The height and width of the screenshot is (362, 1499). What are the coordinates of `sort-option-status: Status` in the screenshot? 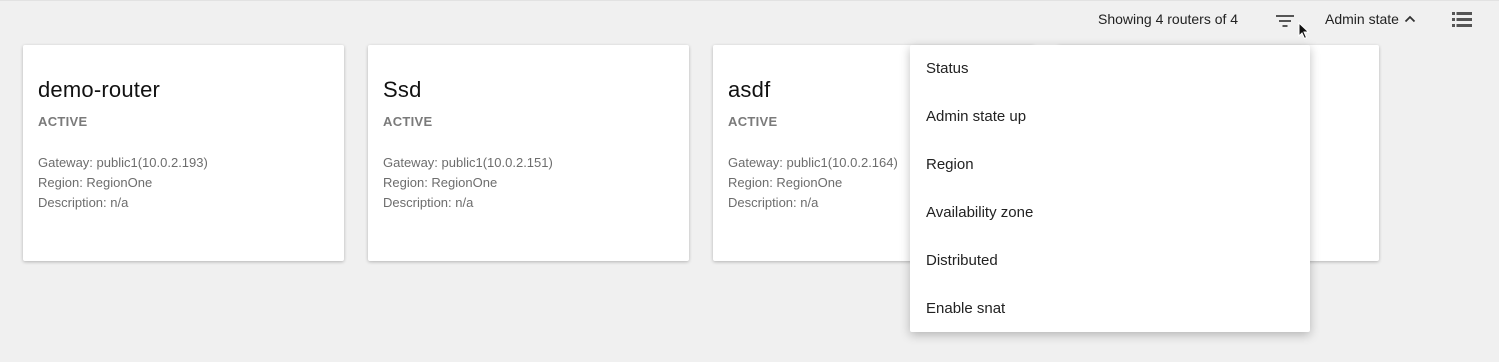 It's located at (1110, 69).